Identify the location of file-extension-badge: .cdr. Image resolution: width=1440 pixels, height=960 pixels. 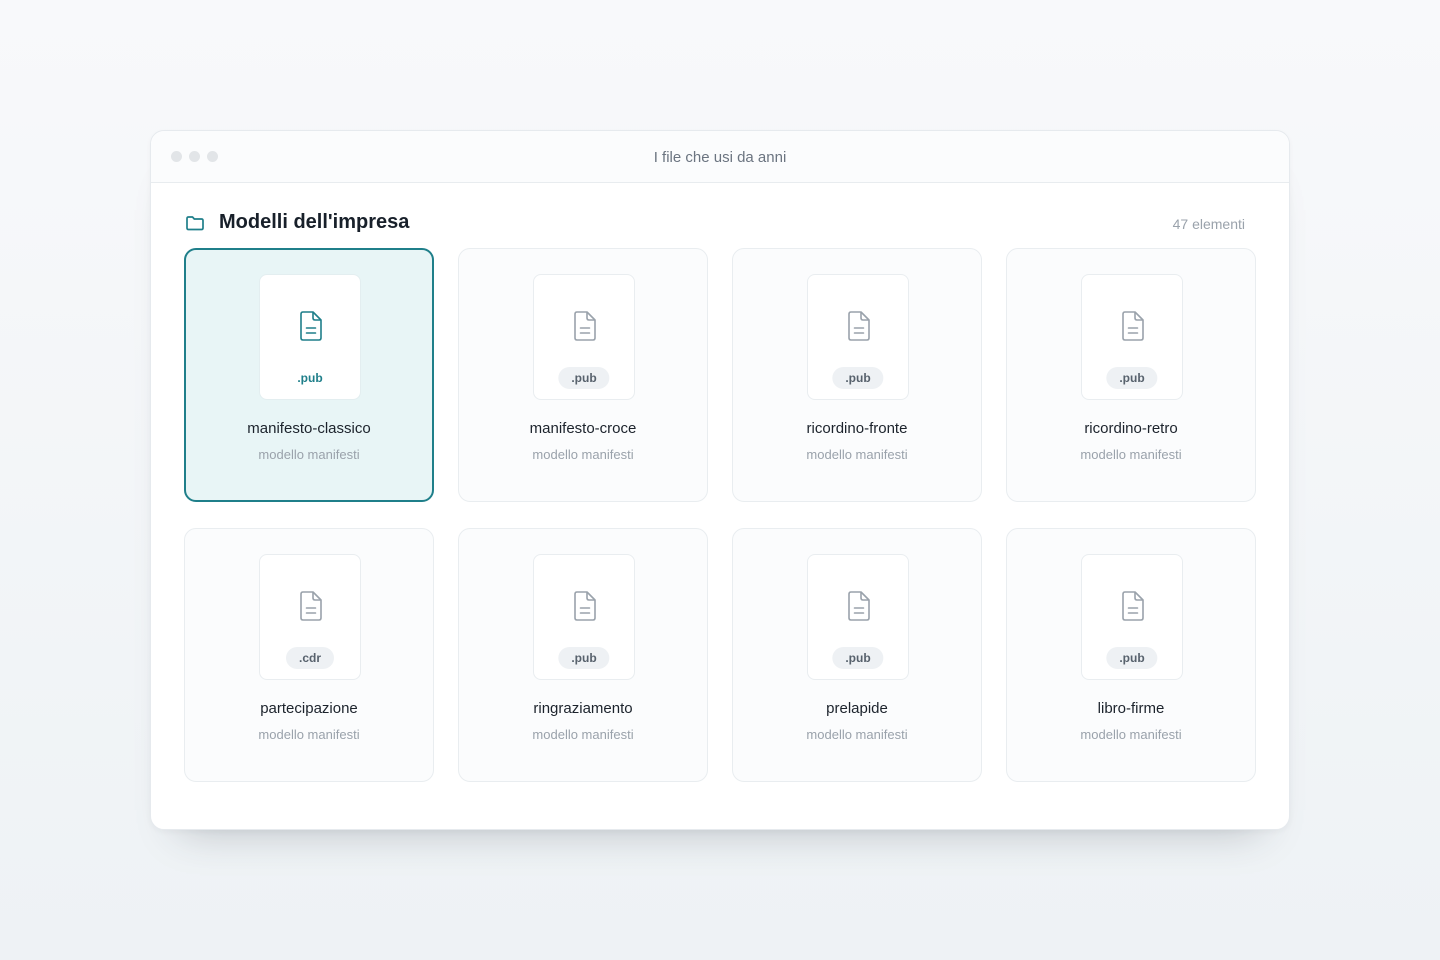
(310, 658).